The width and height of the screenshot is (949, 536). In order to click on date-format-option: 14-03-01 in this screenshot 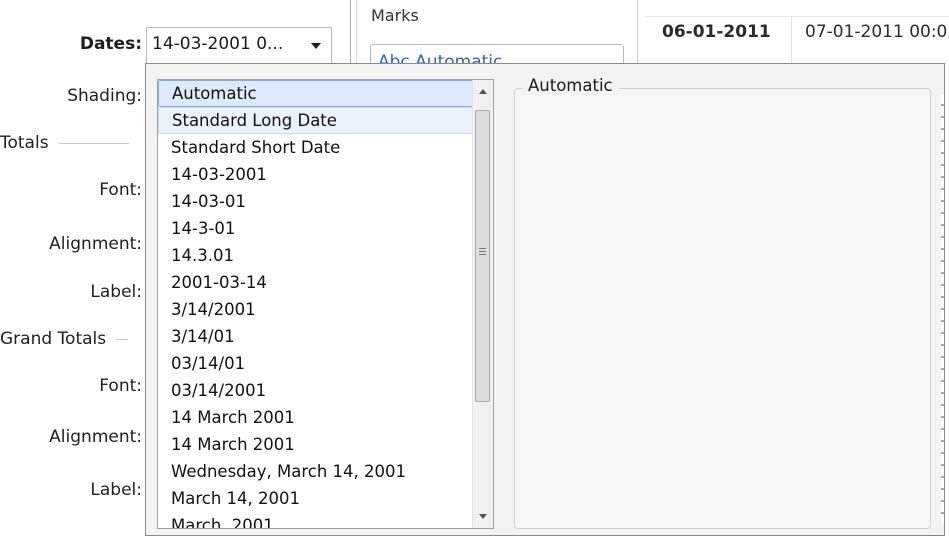, I will do `click(316, 201)`.